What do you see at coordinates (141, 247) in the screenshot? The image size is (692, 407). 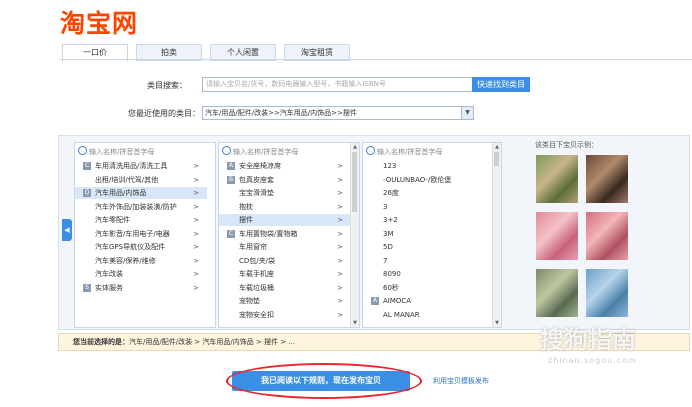 I see `category-item: 汽车GPS导航仪及配件 >` at bounding box center [141, 247].